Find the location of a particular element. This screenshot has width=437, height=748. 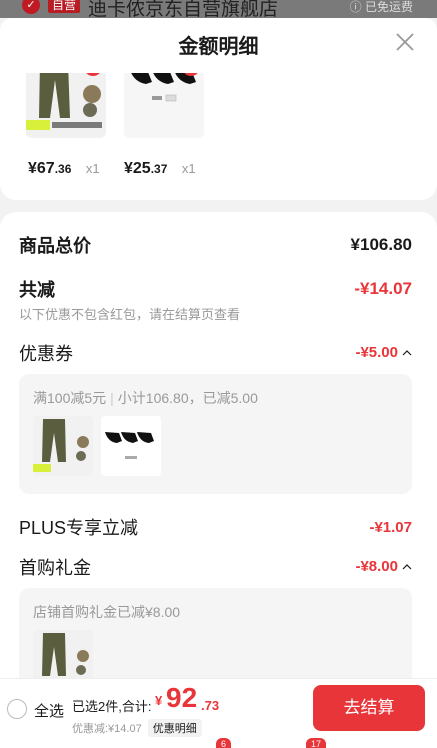

nav-badge: 17 is located at coordinates (316, 743).